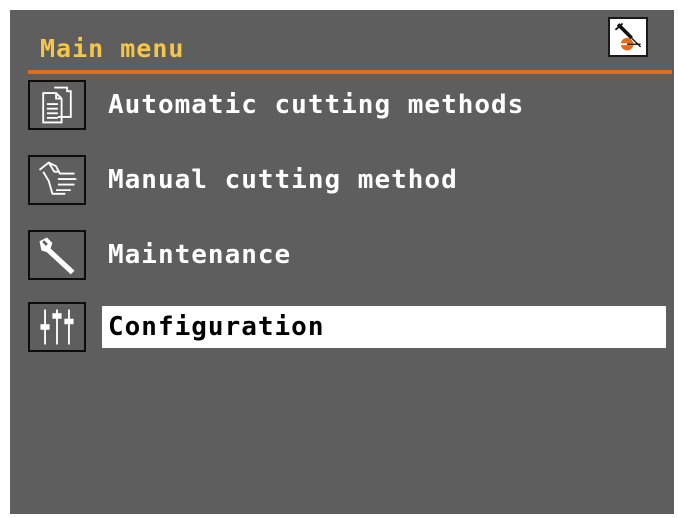 This screenshot has height=518, width=678. I want to click on menu-item-label: Manual cutting method, so click(283, 180).